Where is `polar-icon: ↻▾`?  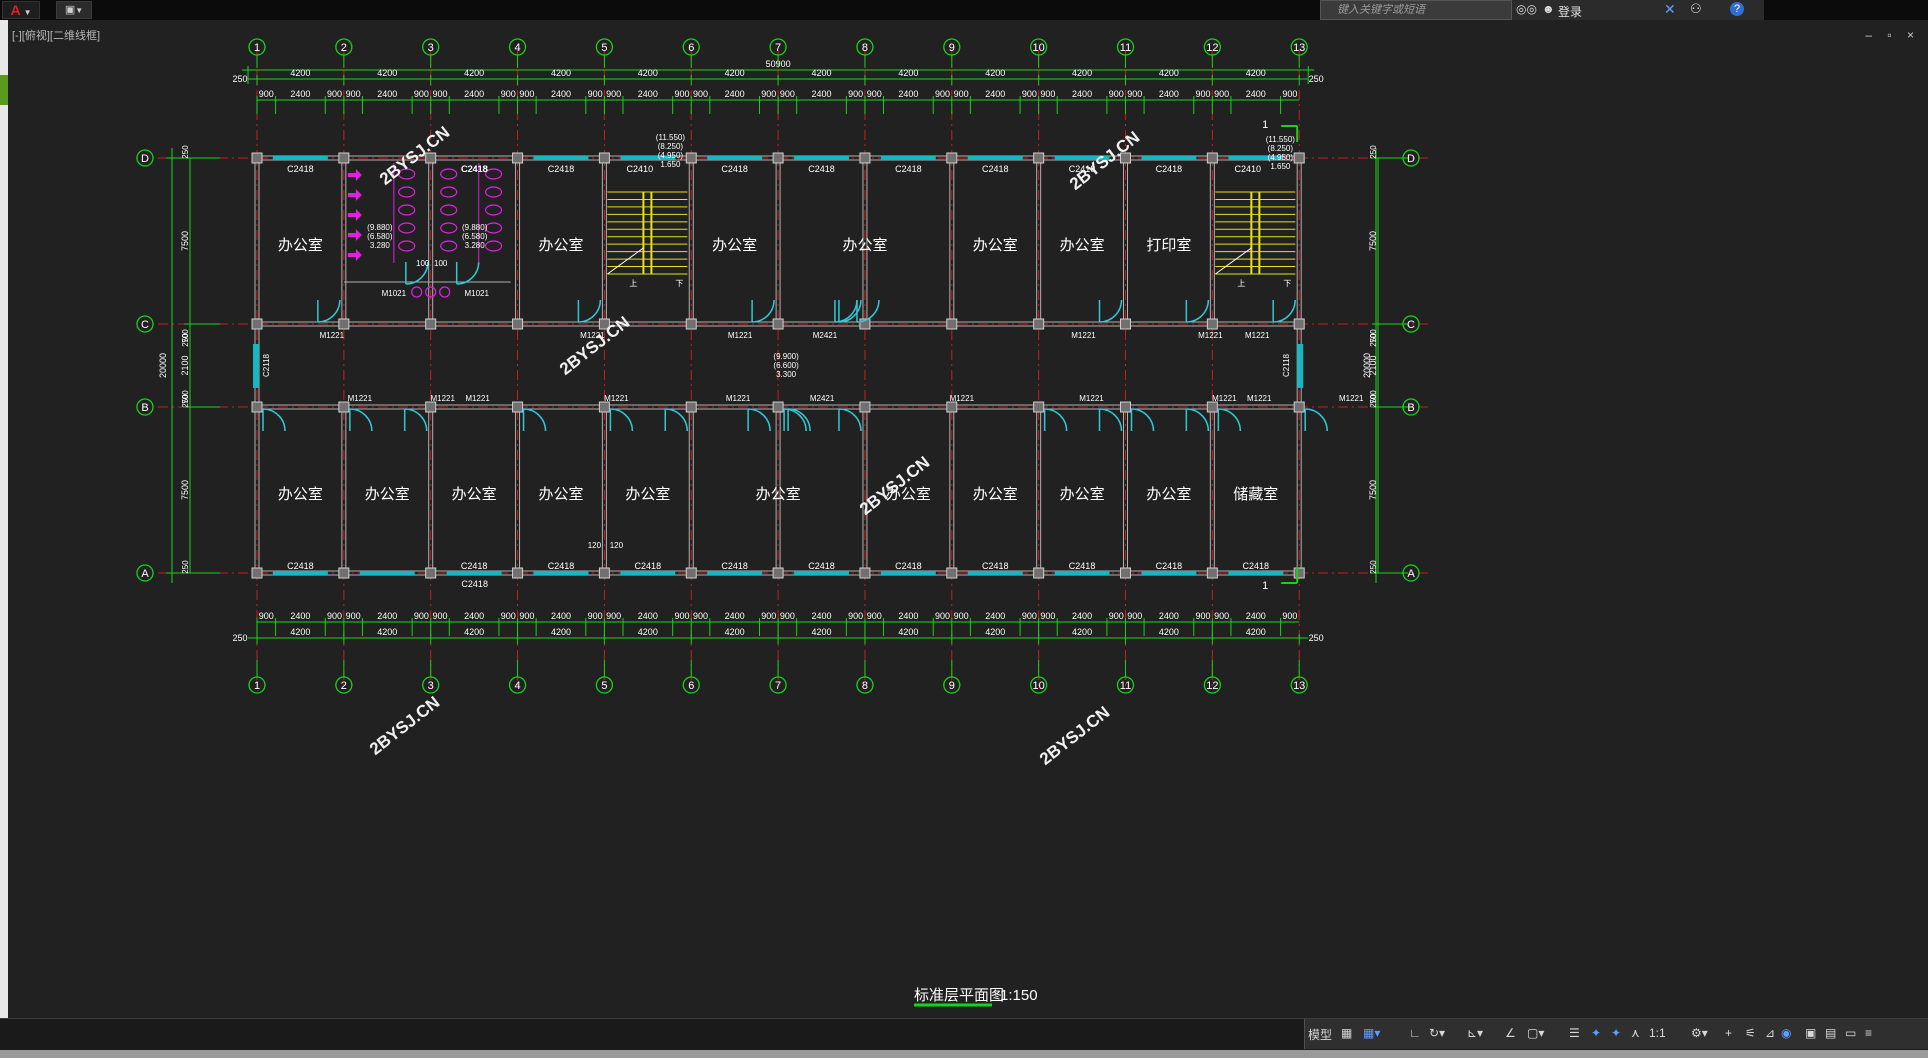 polar-icon: ↻▾ is located at coordinates (1437, 1033).